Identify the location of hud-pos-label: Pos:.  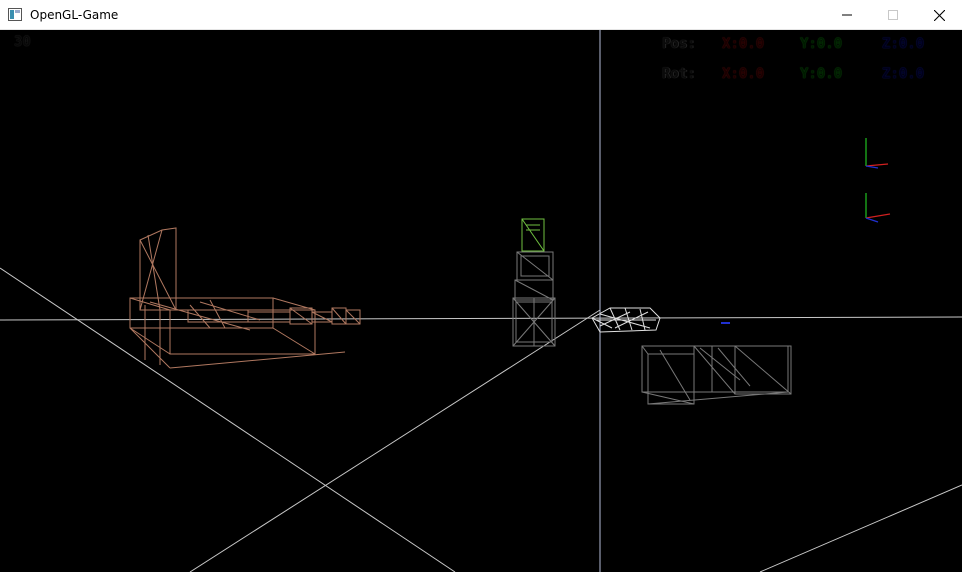
(679, 44).